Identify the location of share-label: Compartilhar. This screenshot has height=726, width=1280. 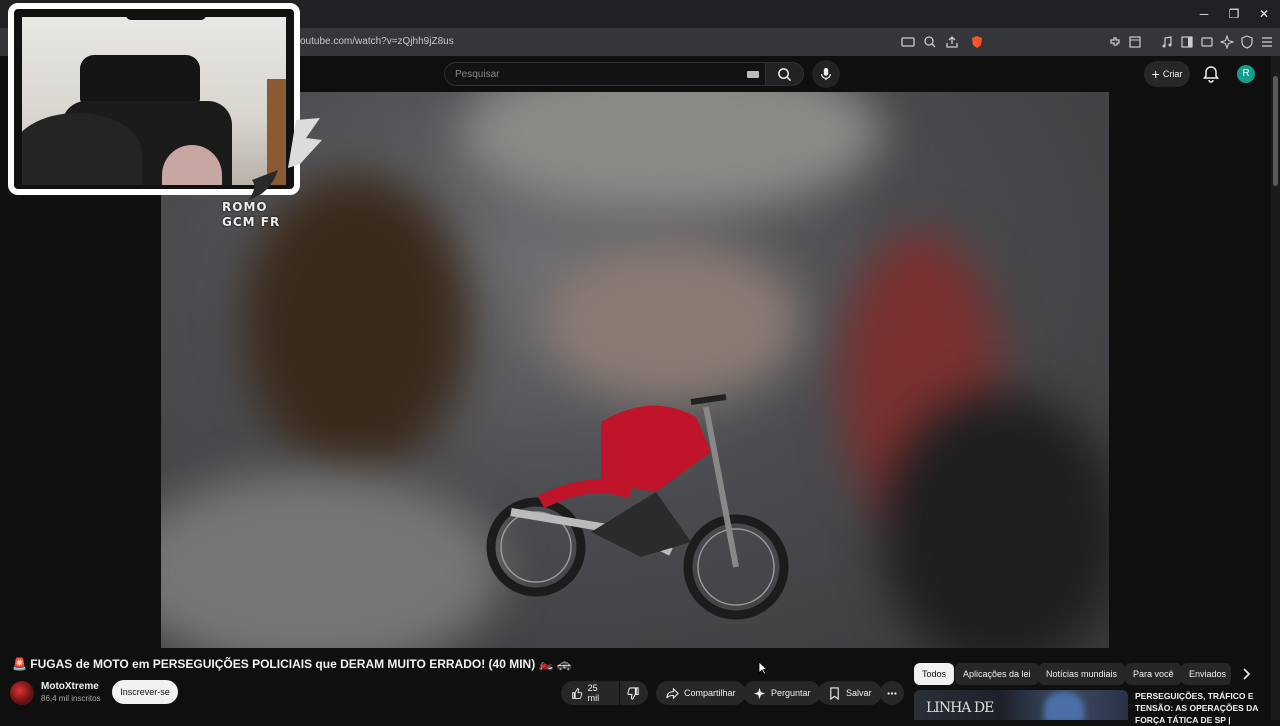
(710, 693).